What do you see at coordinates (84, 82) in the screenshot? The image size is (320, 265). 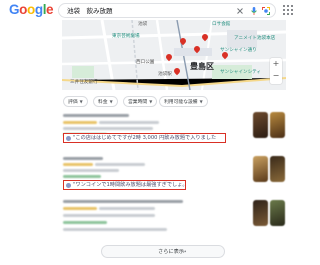 I see `map-label-bank: 三井住友銀行` at bounding box center [84, 82].